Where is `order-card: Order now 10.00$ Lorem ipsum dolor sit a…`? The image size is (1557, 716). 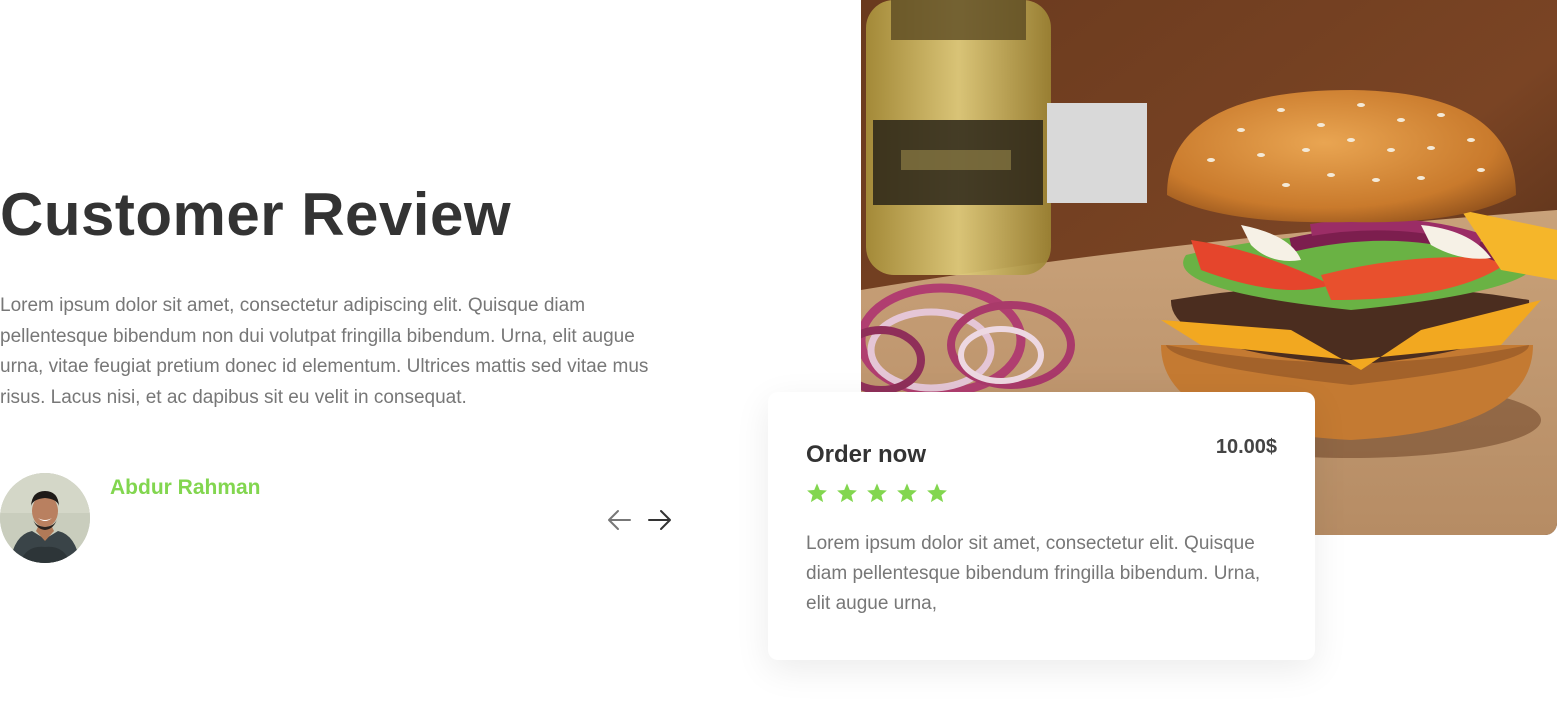 order-card: Order now 10.00$ Lorem ipsum dolor sit a… is located at coordinates (1041, 526).